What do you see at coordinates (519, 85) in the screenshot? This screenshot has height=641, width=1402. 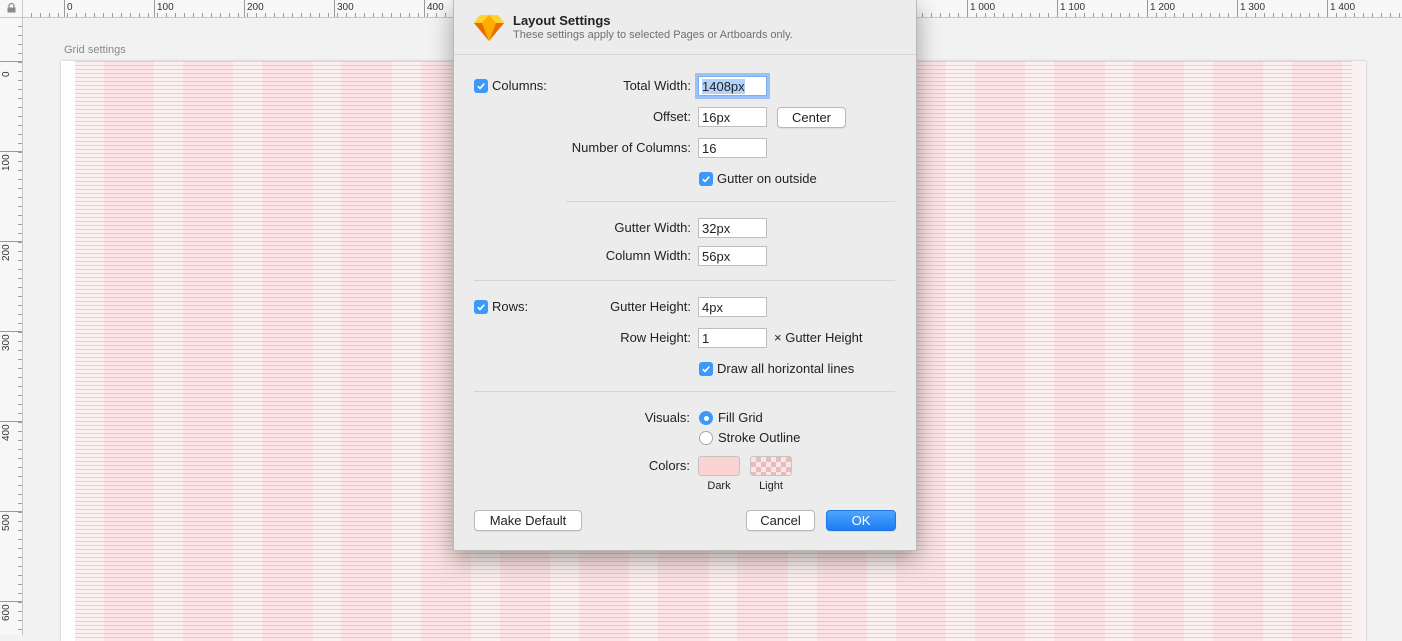 I see `columns-label: Columns:` at bounding box center [519, 85].